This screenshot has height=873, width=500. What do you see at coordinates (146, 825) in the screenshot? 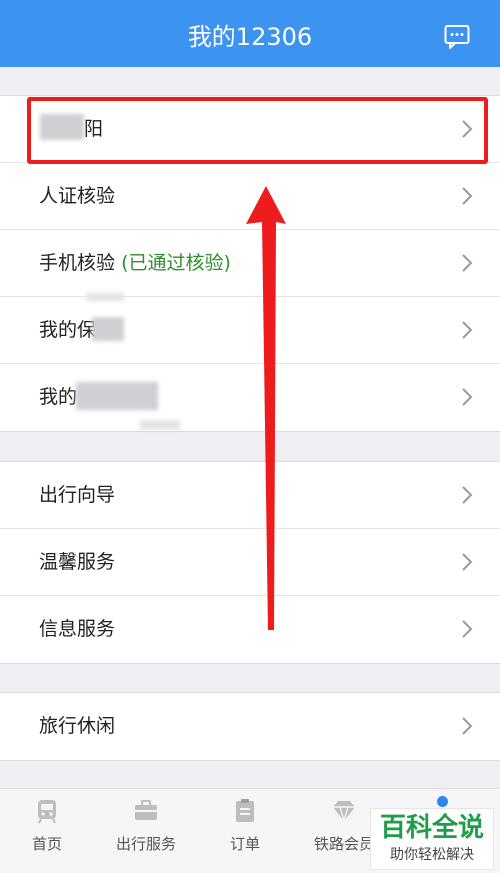
I see `tab-travel-service: 出行服务` at bounding box center [146, 825].